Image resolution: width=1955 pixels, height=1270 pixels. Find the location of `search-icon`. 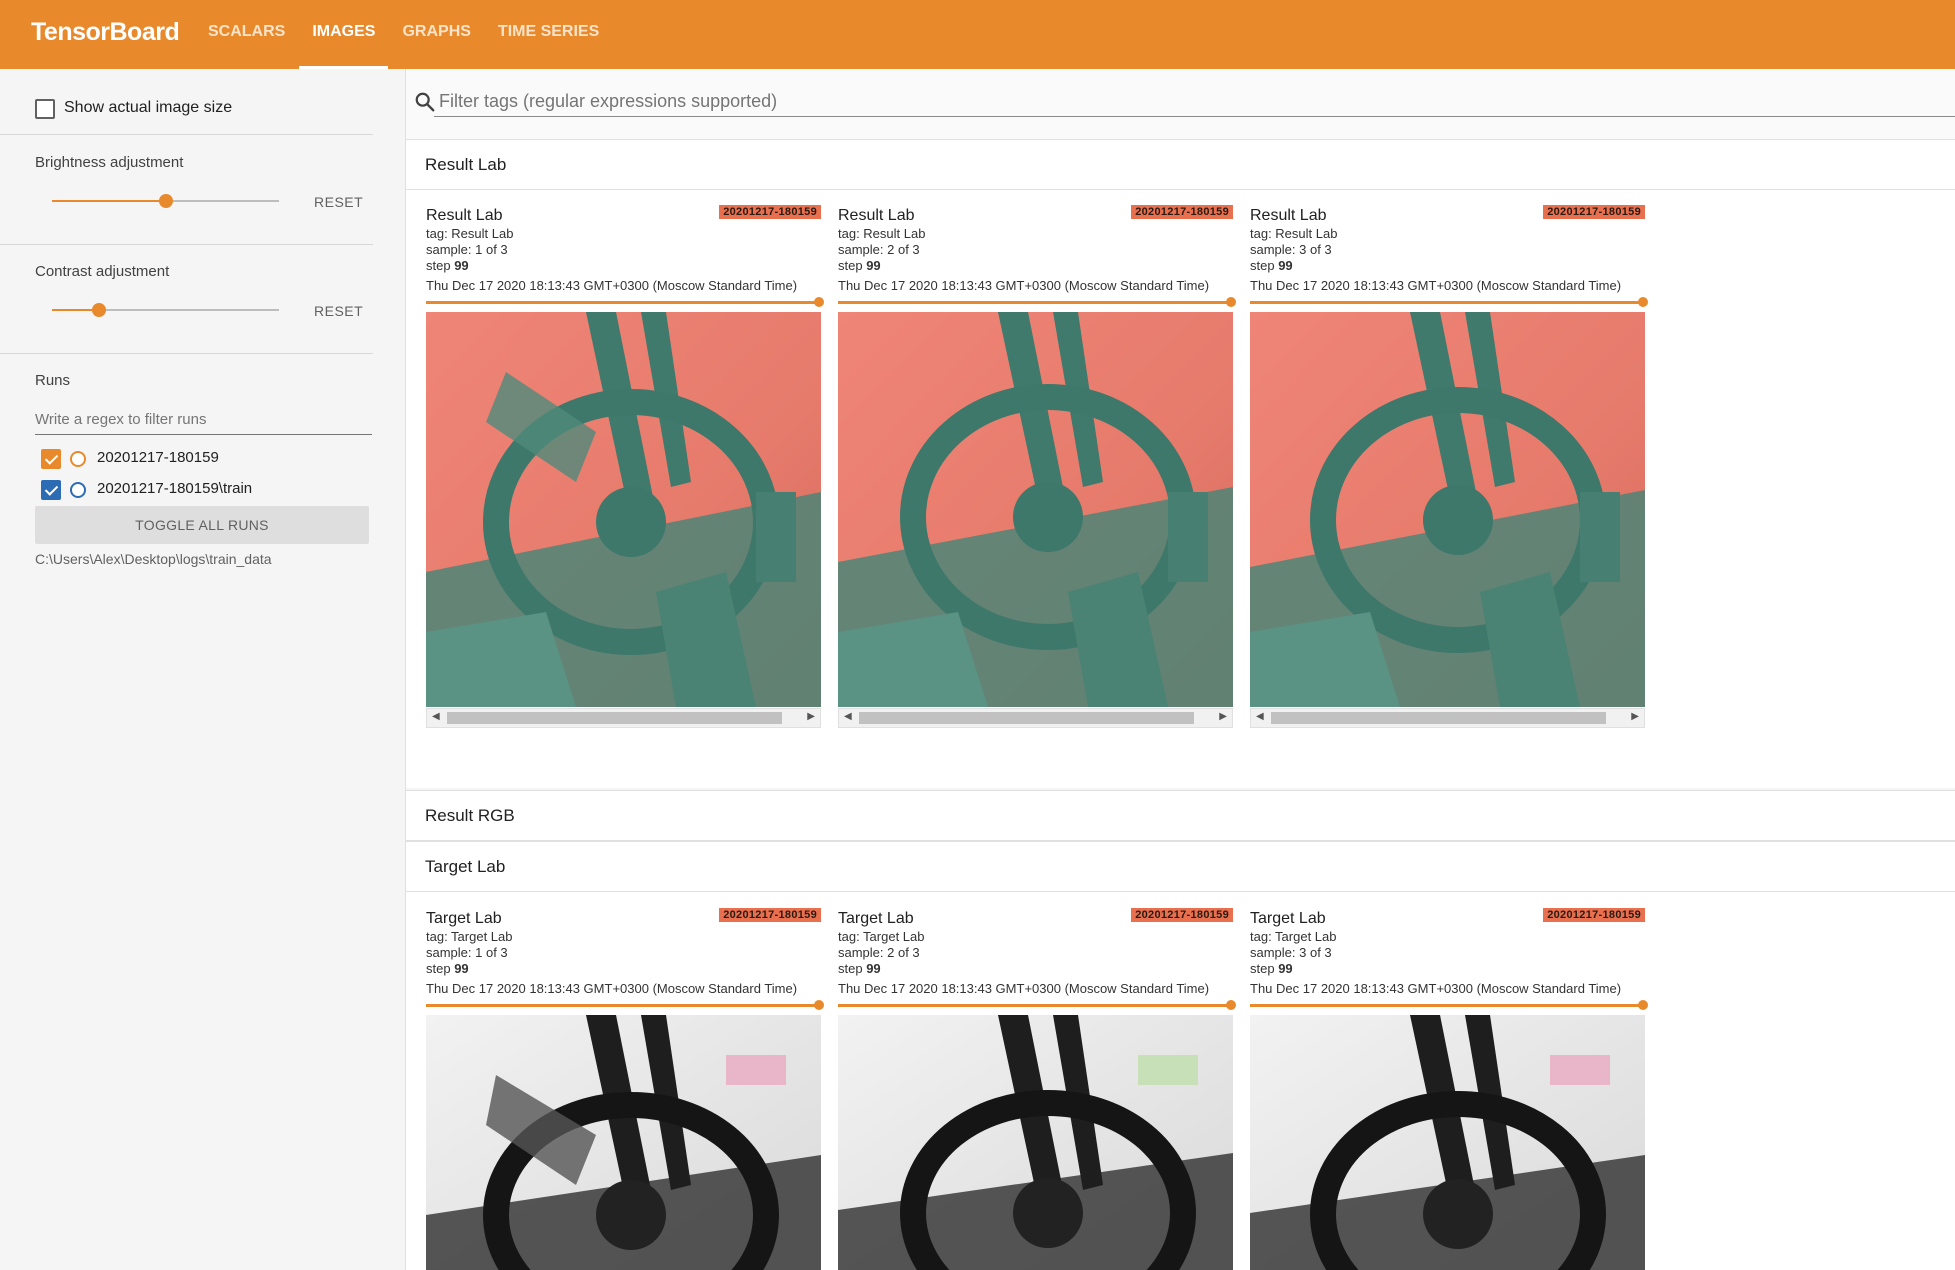

search-icon is located at coordinates (425, 102).